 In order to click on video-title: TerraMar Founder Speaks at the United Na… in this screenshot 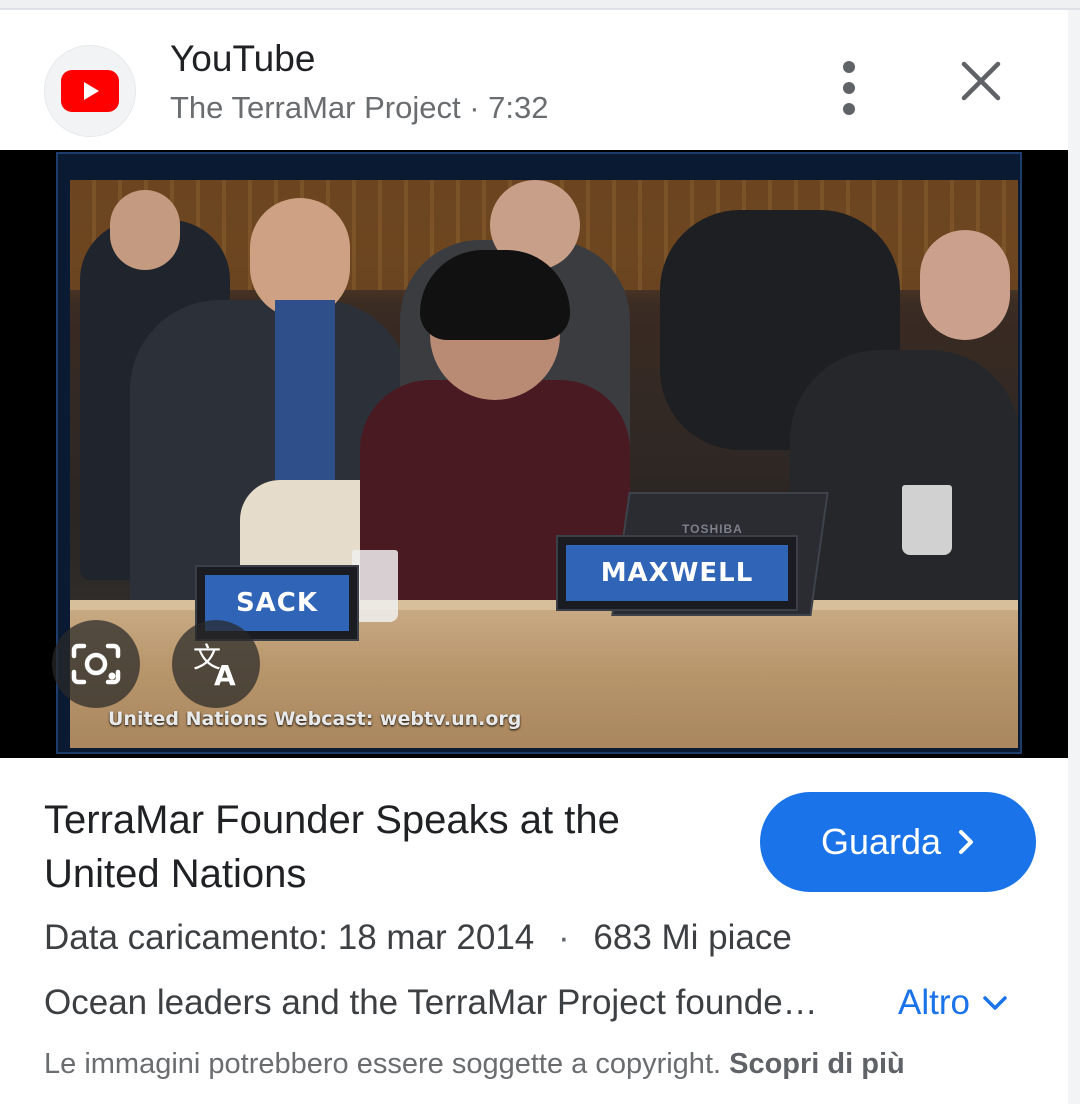, I will do `click(394, 847)`.